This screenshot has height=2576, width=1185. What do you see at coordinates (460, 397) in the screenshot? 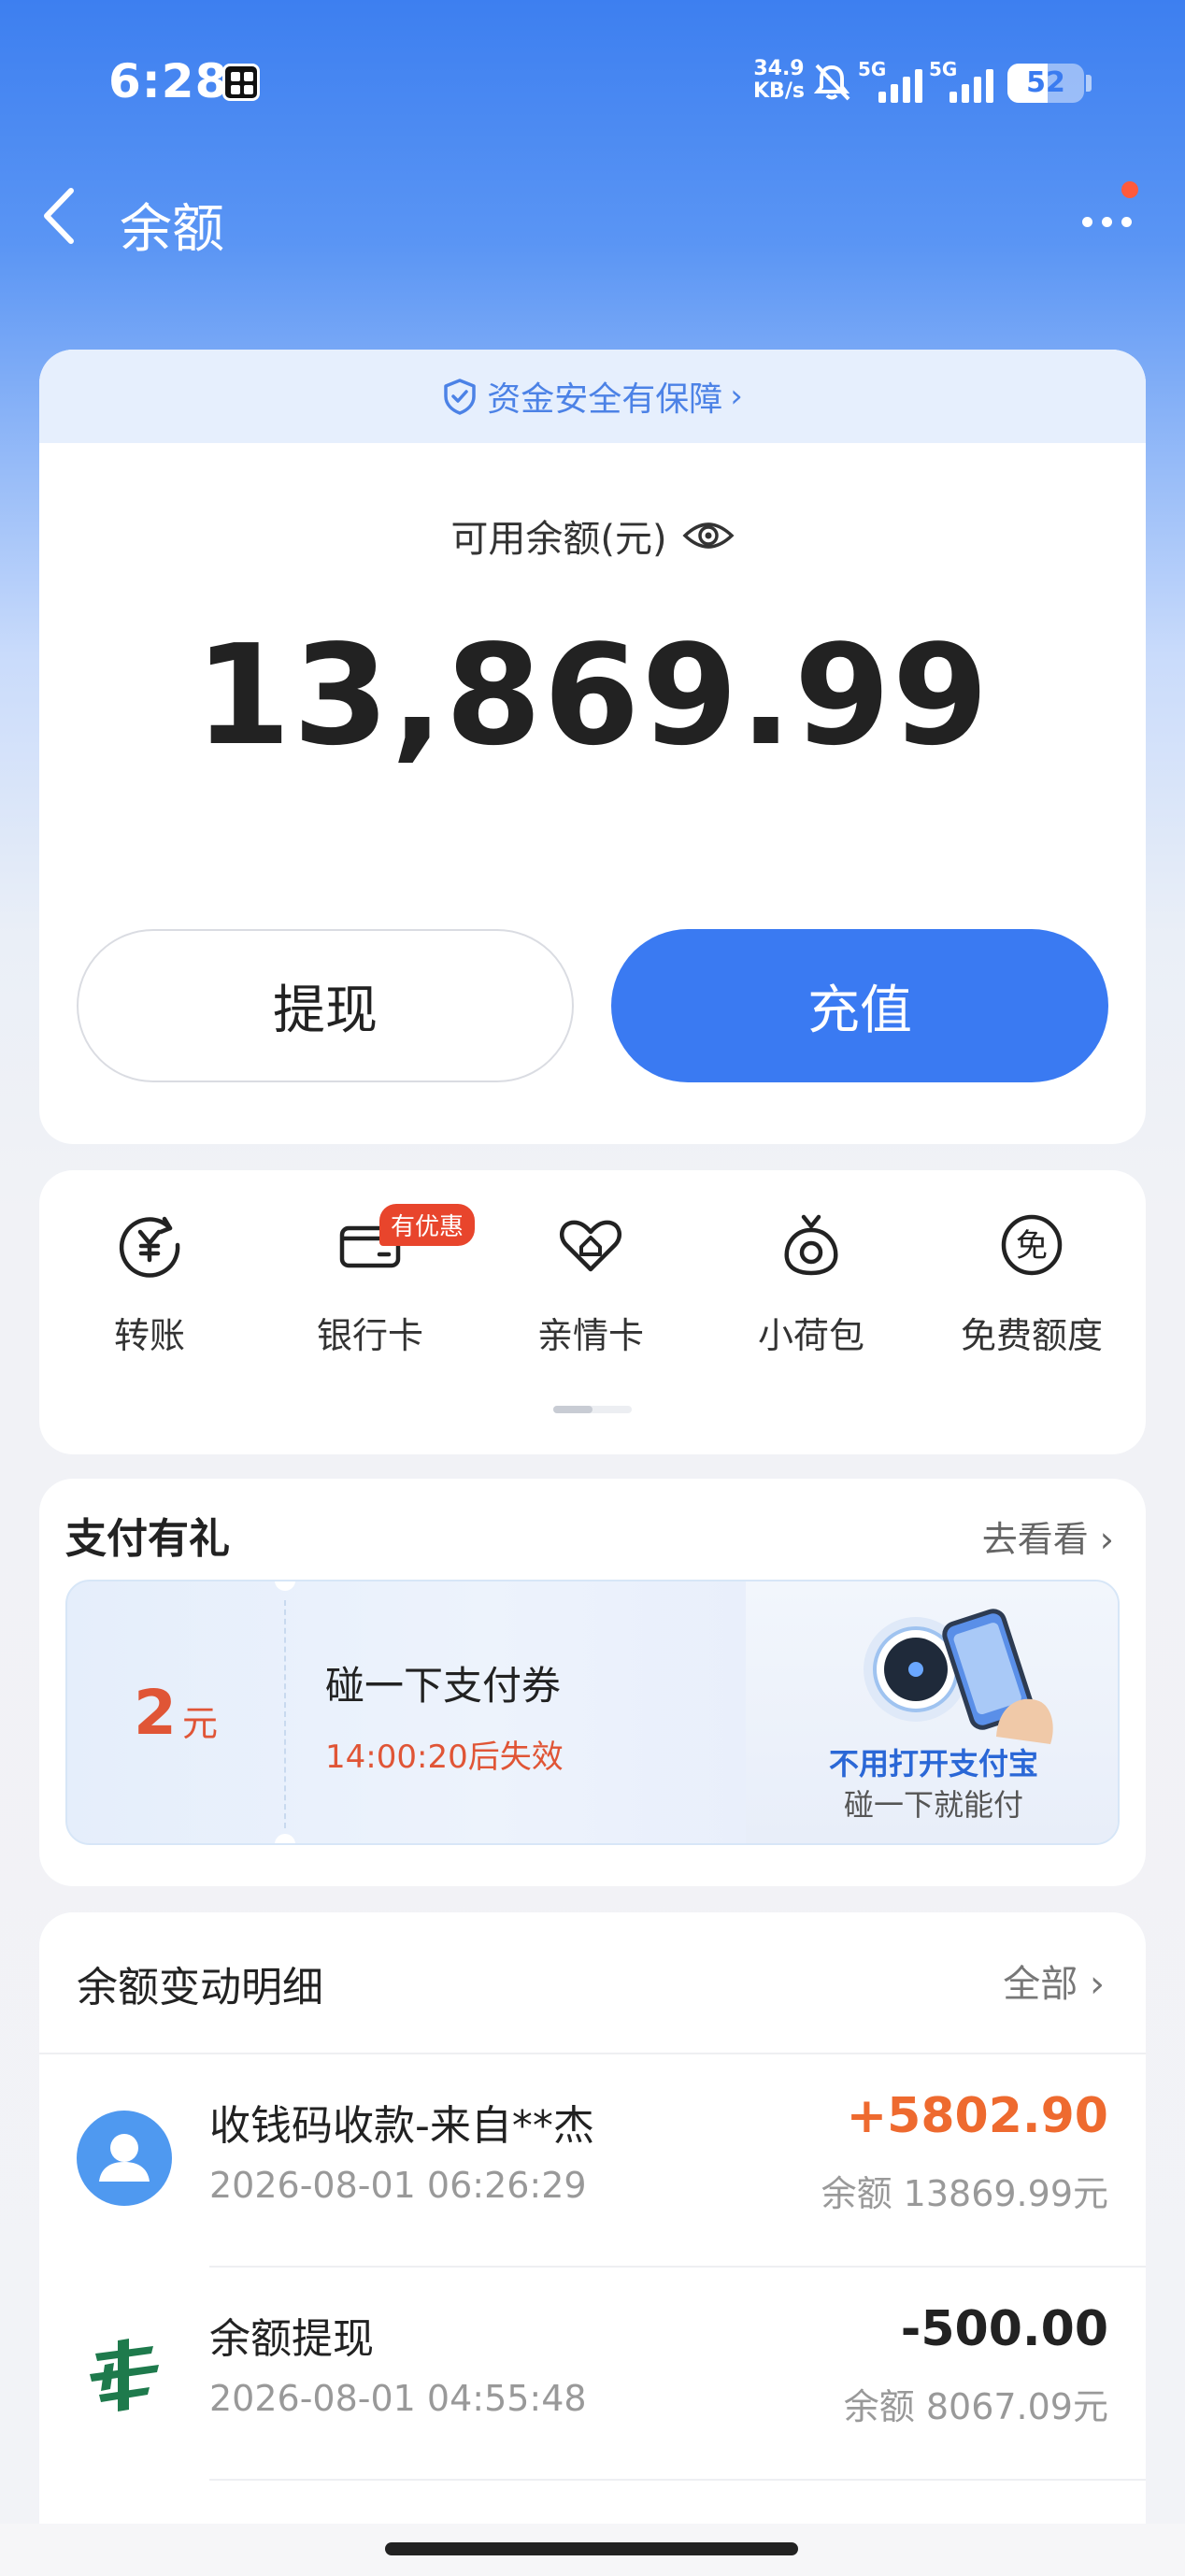
I see `shield-check-icon` at bounding box center [460, 397].